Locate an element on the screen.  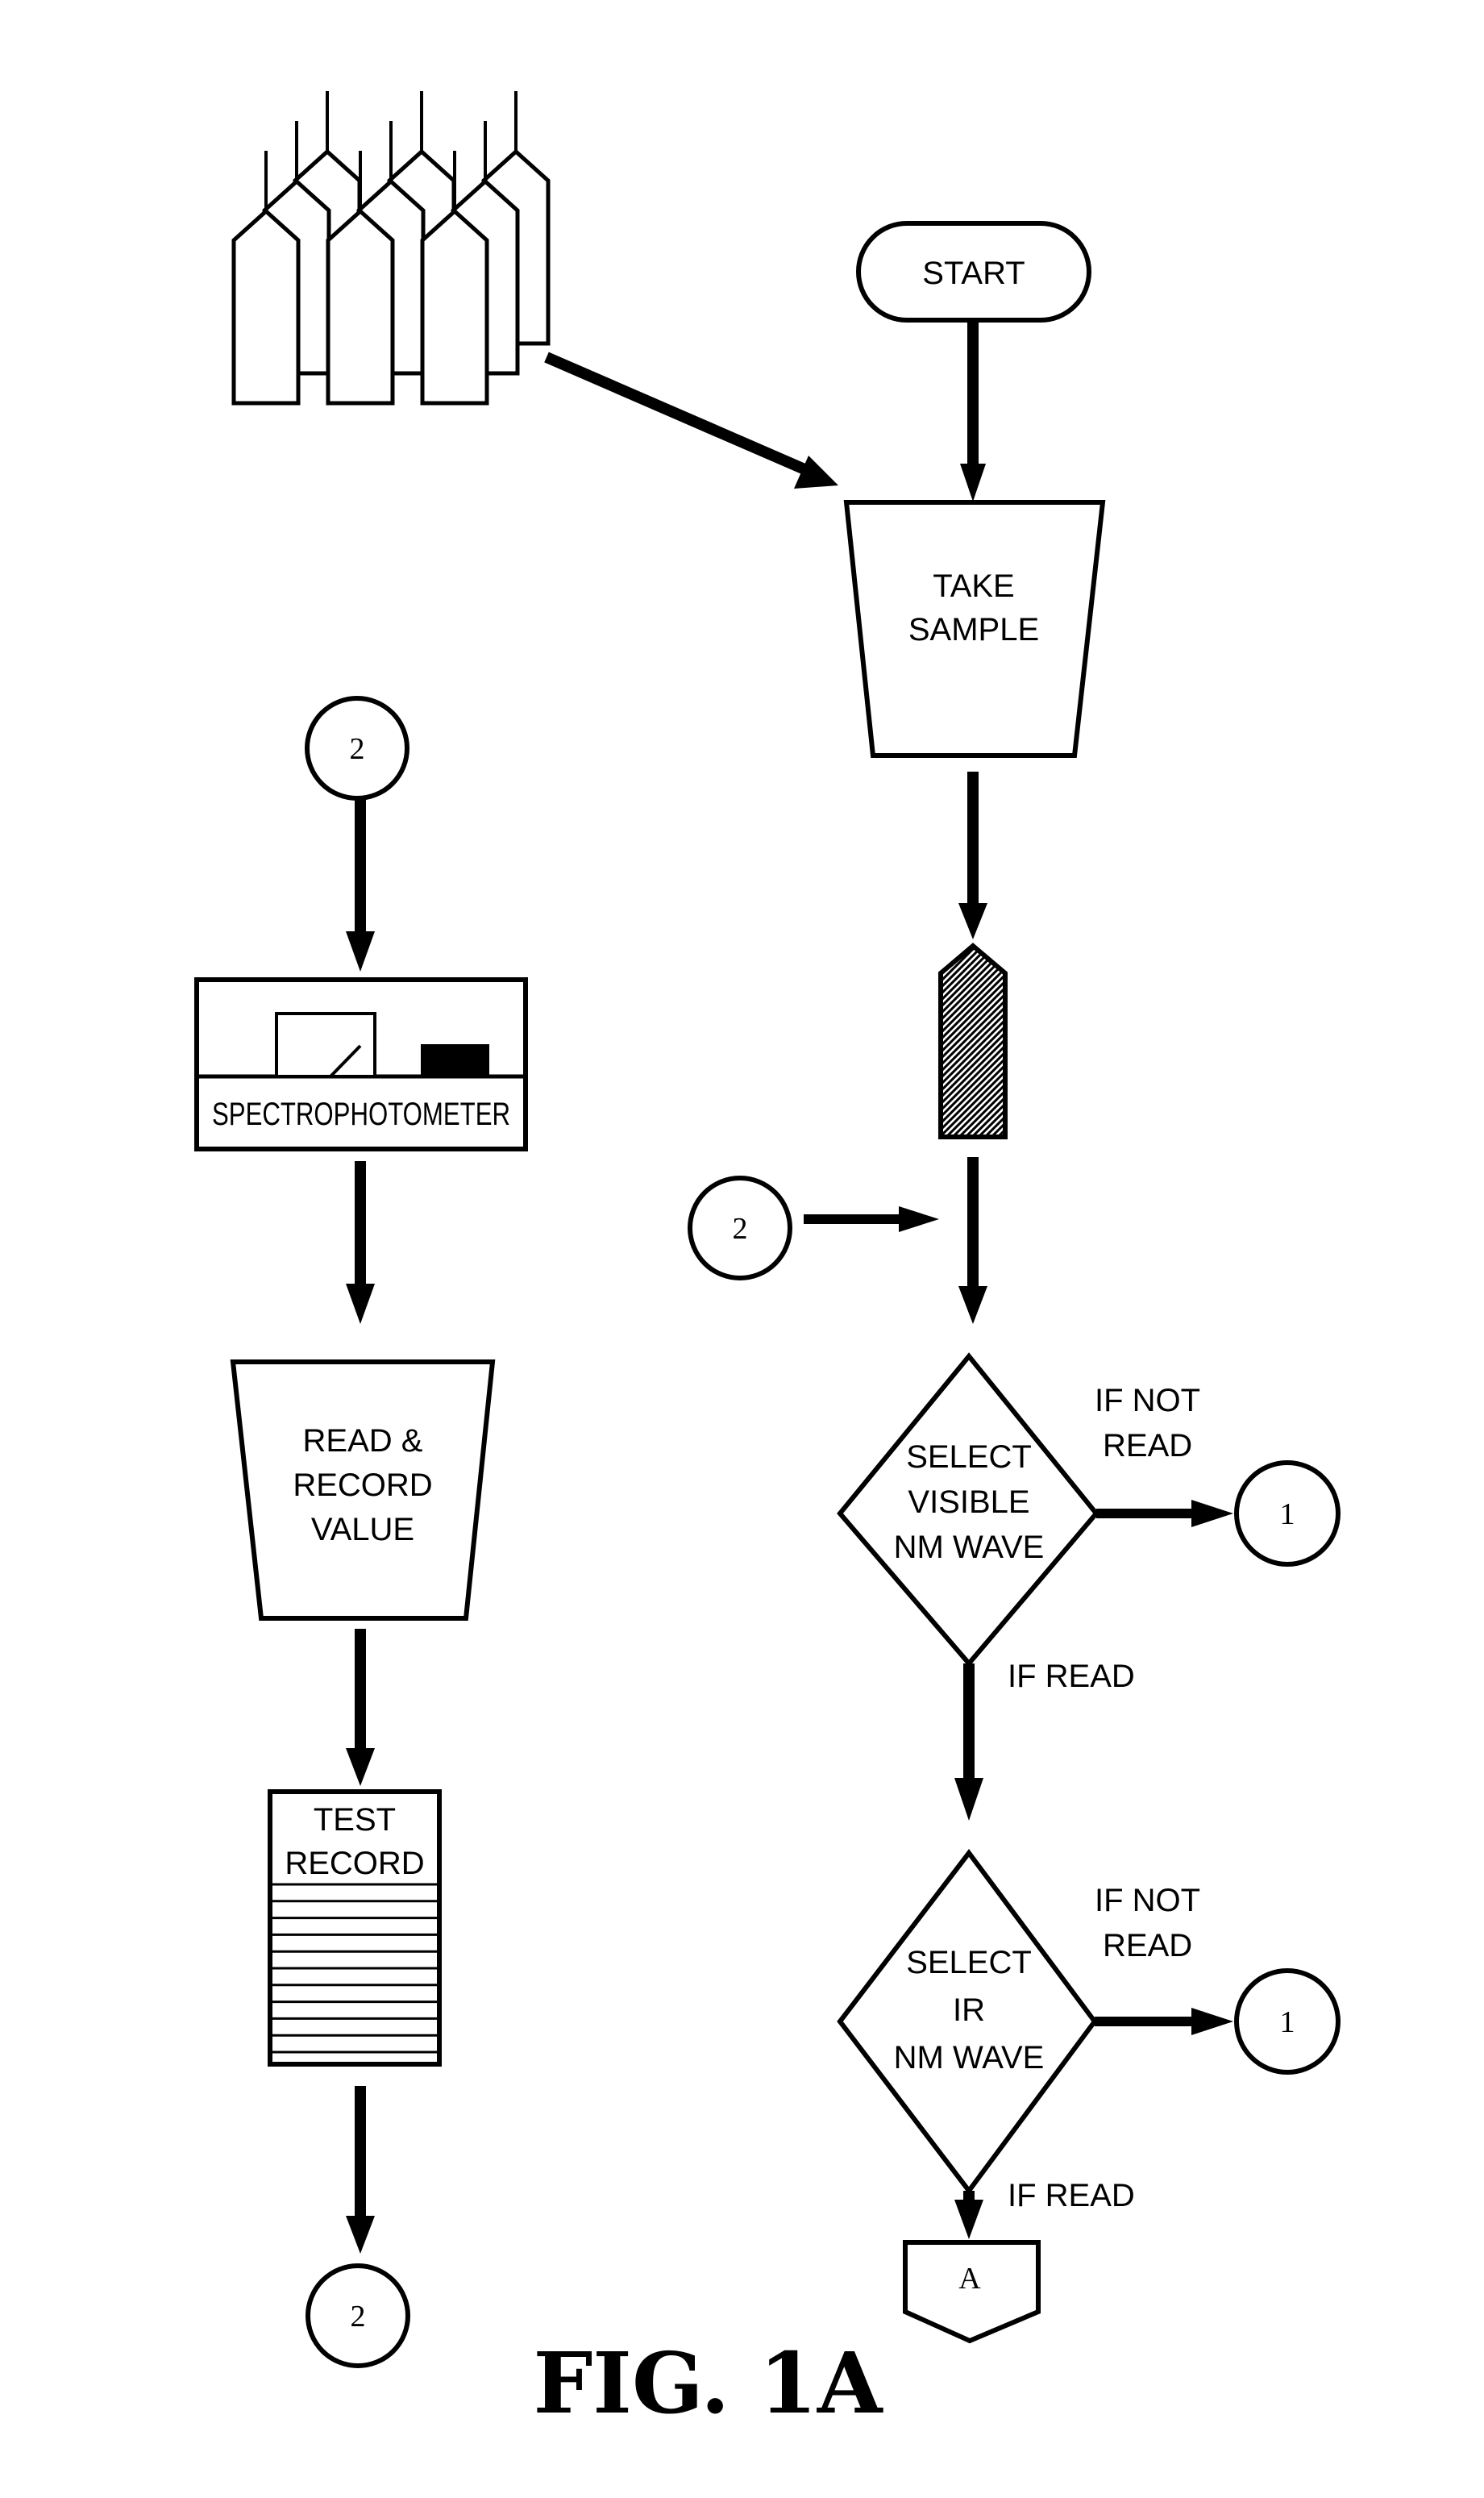
connector-2-bottom-left: 2 is located at coordinates (358, 2315).